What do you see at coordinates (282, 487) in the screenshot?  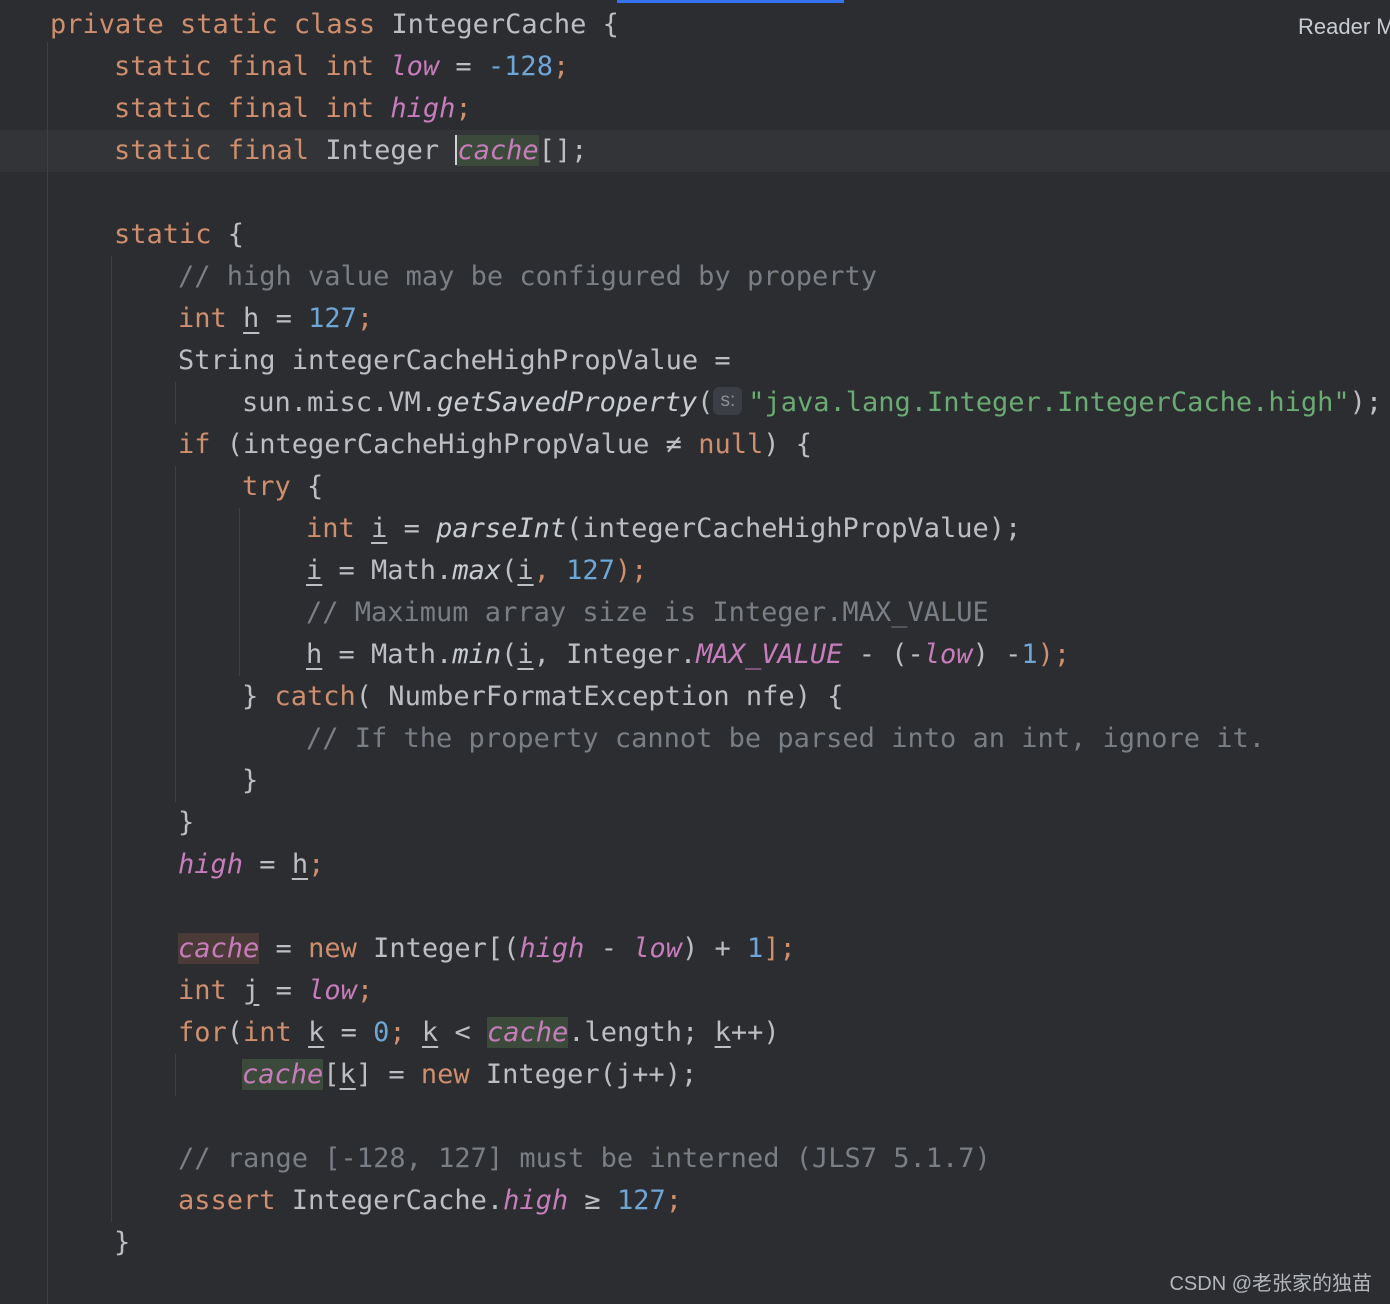 I see `code-line: try {` at bounding box center [282, 487].